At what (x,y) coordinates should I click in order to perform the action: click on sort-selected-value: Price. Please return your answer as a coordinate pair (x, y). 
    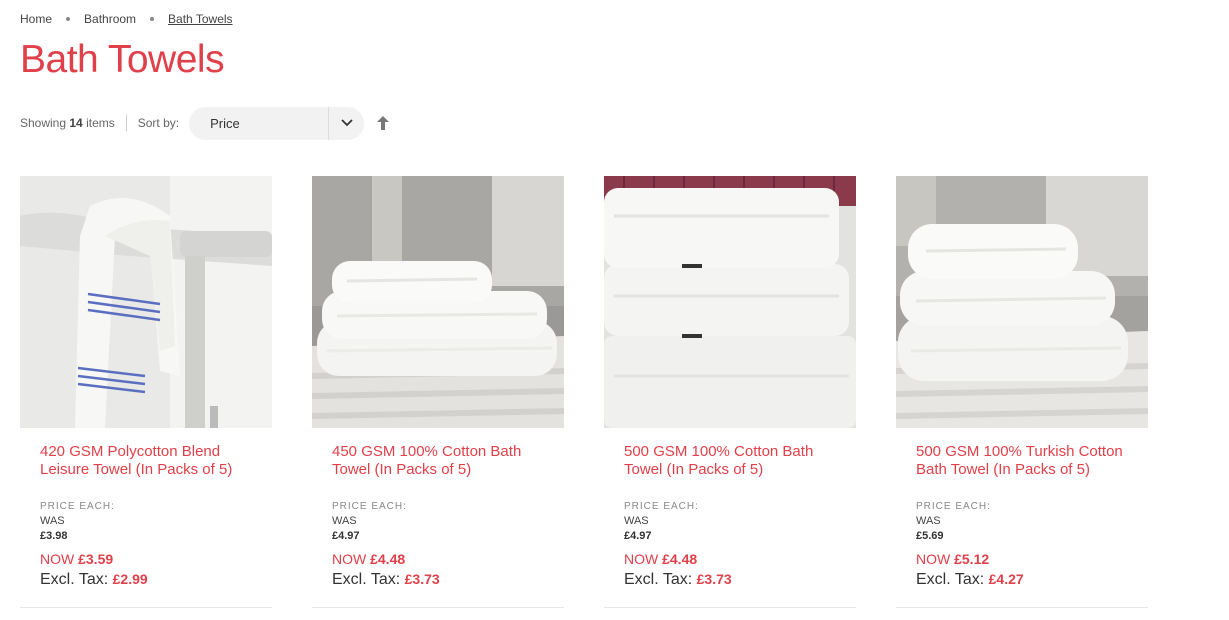
    Looking at the image, I should click on (225, 123).